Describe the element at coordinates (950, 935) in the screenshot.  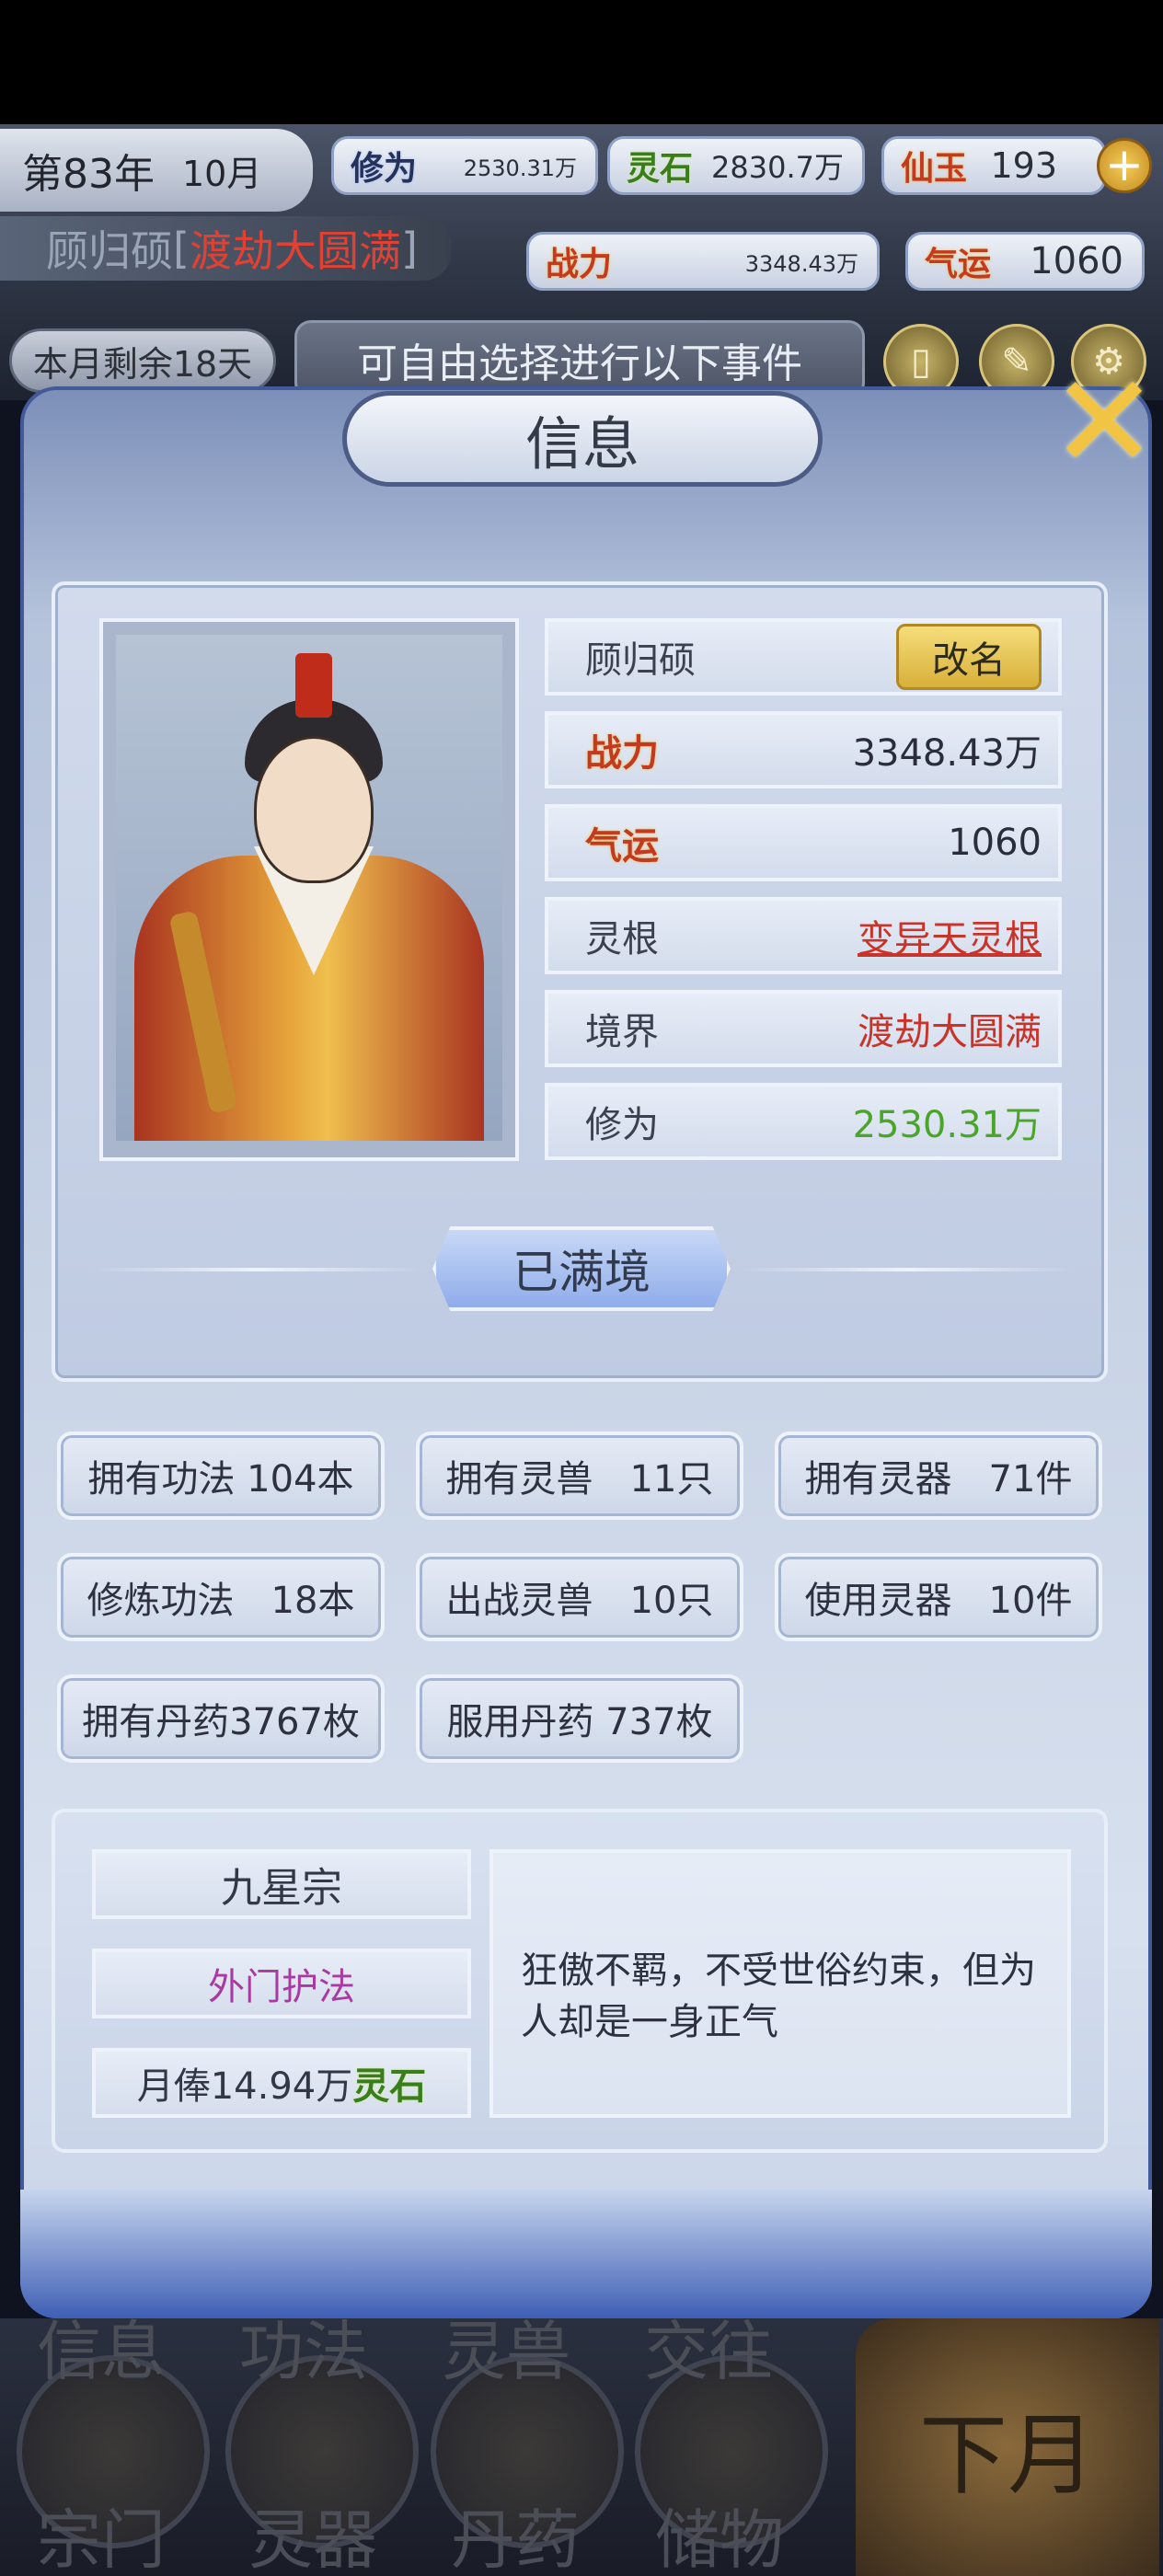
I see `spirit-root-link: 变异天灵根` at that location.